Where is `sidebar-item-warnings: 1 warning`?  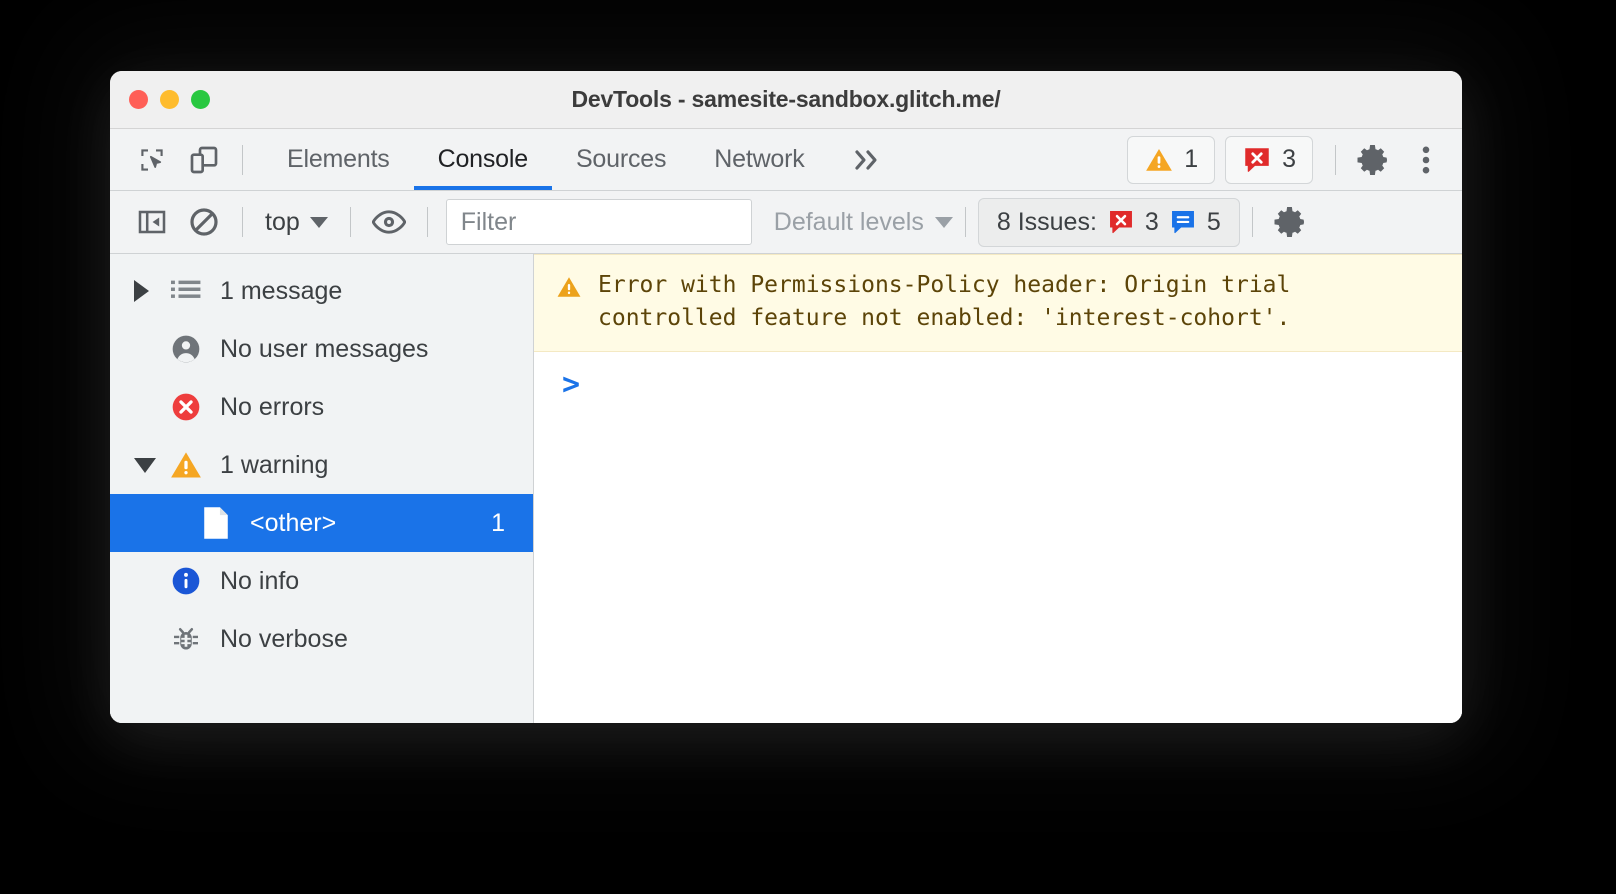
sidebar-item-warnings: 1 warning is located at coordinates (321, 465).